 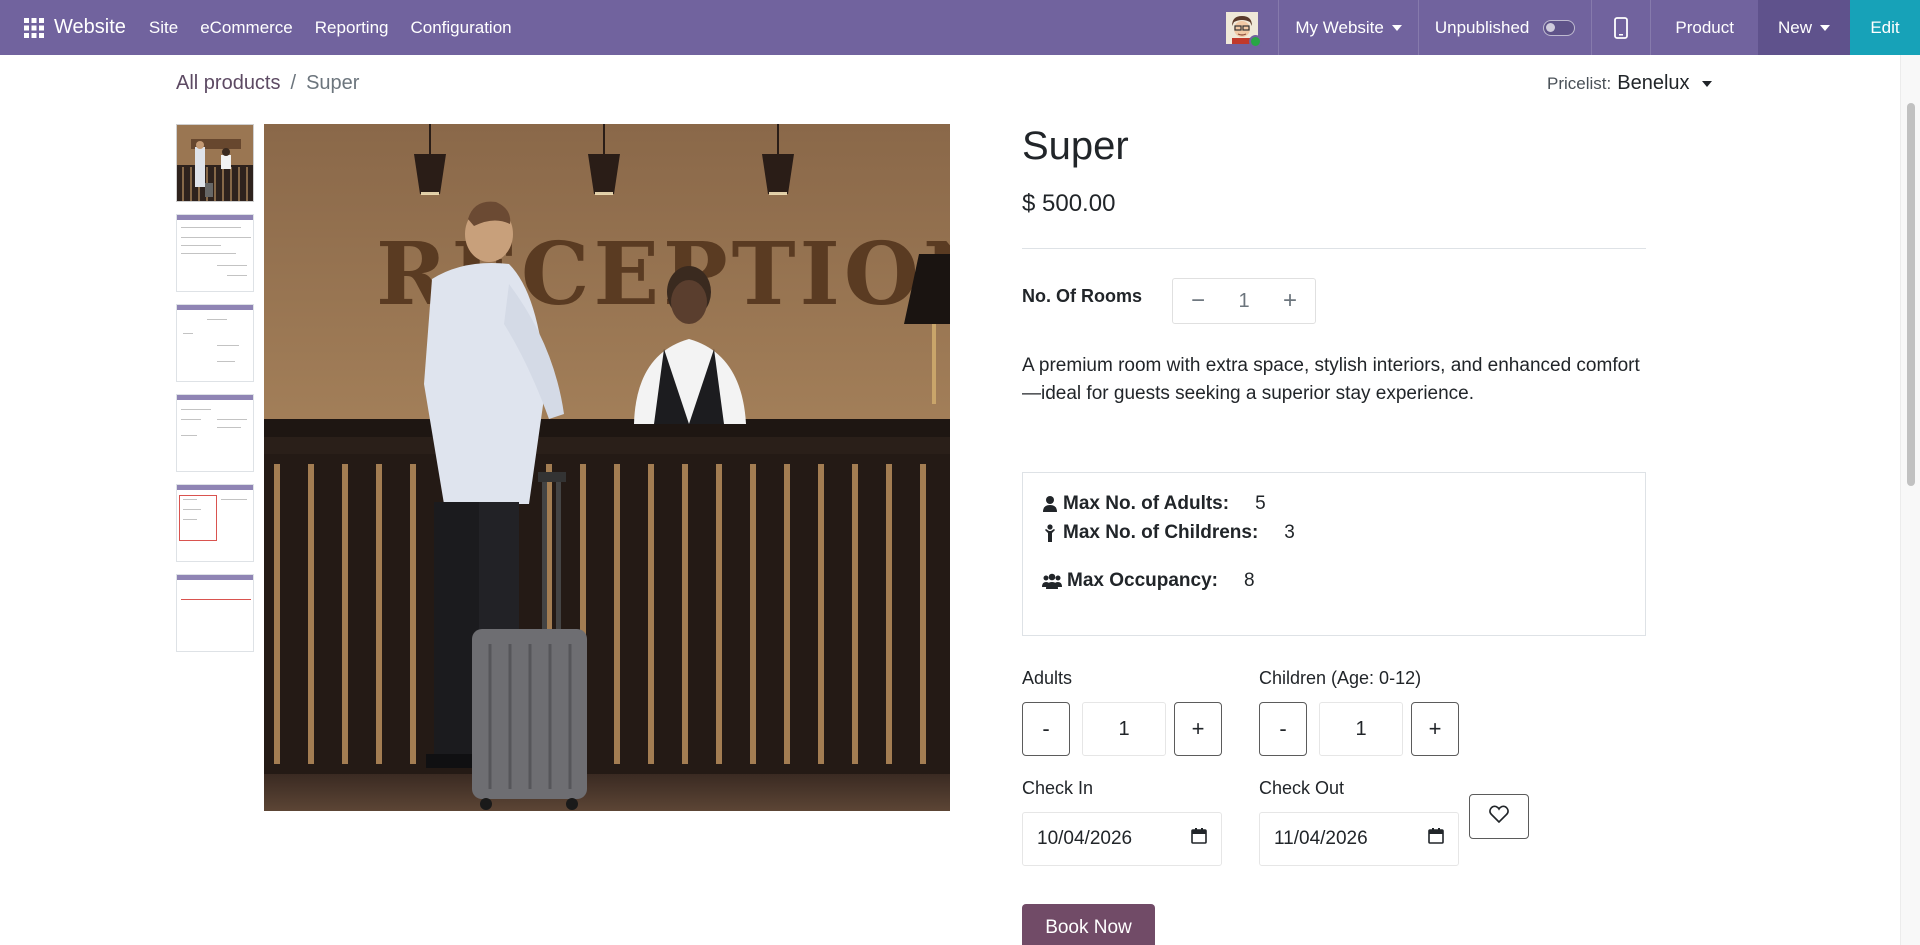 What do you see at coordinates (1244, 29) in the screenshot?
I see `user-avatar` at bounding box center [1244, 29].